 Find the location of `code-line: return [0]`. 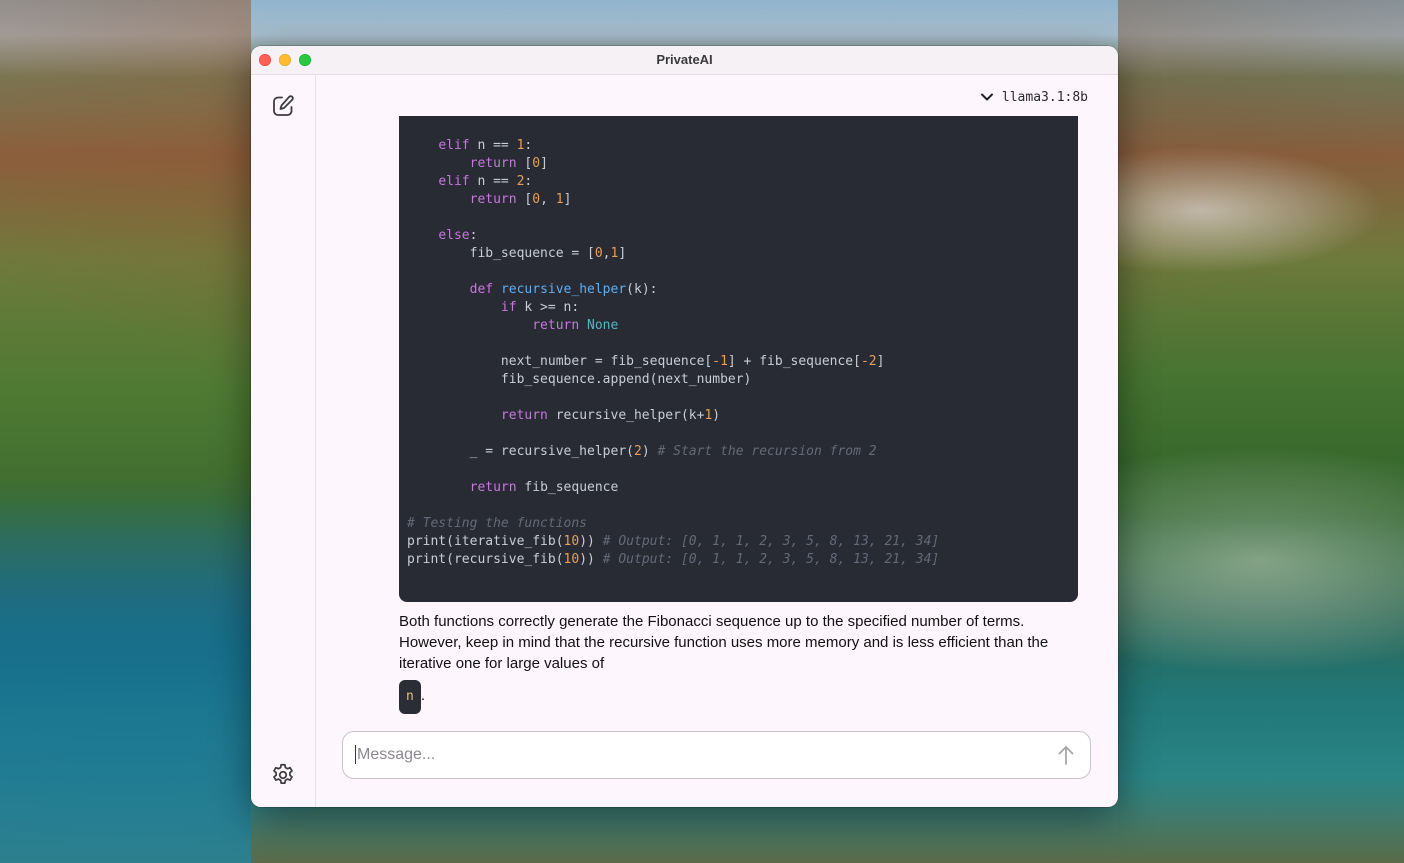

code-line: return [0] is located at coordinates (508, 163).